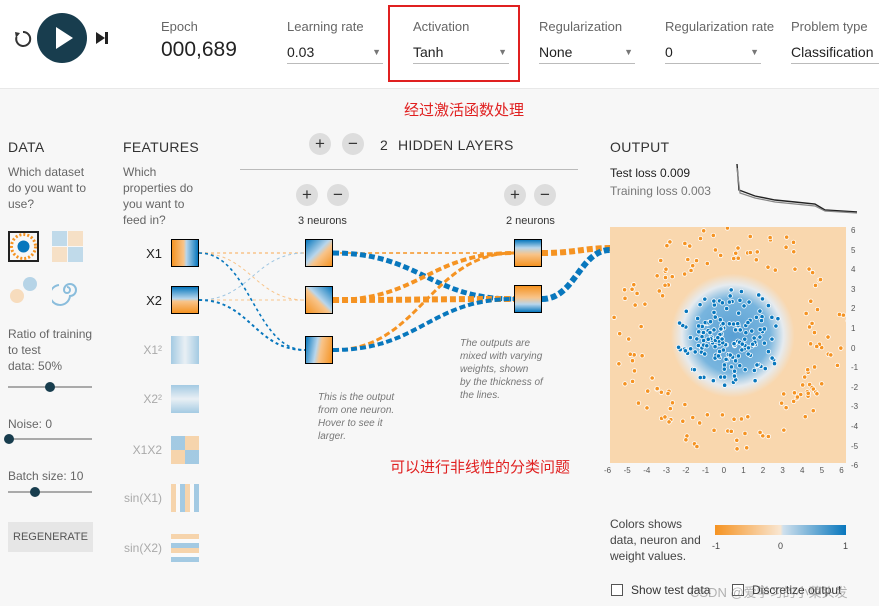 This screenshot has width=879, height=606. Describe the element at coordinates (660, 191) in the screenshot. I see `training-loss: Training loss 0.003` at that location.